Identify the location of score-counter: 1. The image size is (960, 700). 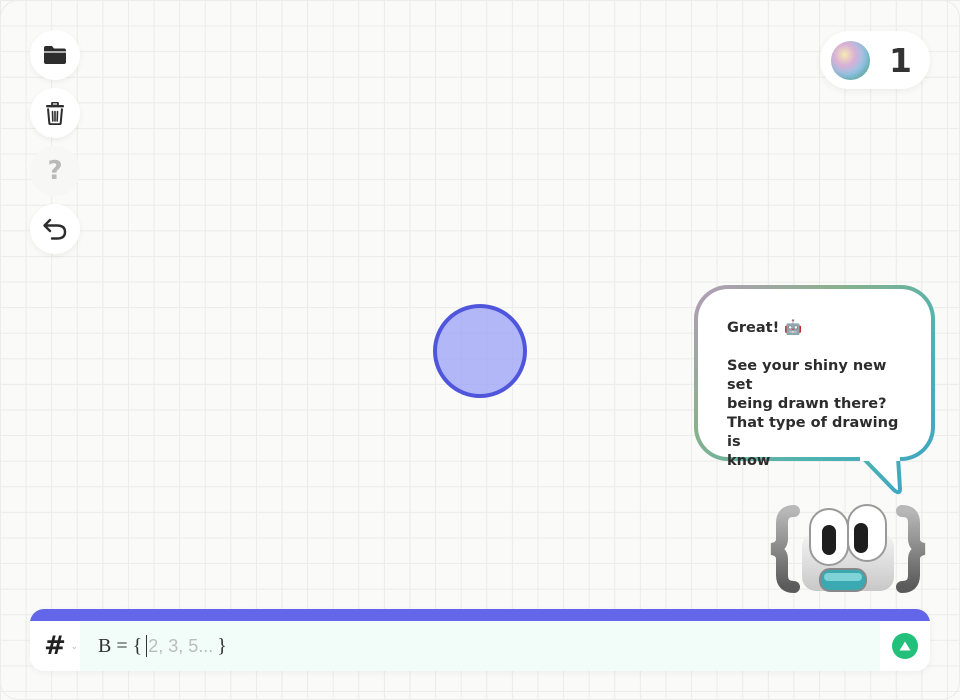
(875, 60).